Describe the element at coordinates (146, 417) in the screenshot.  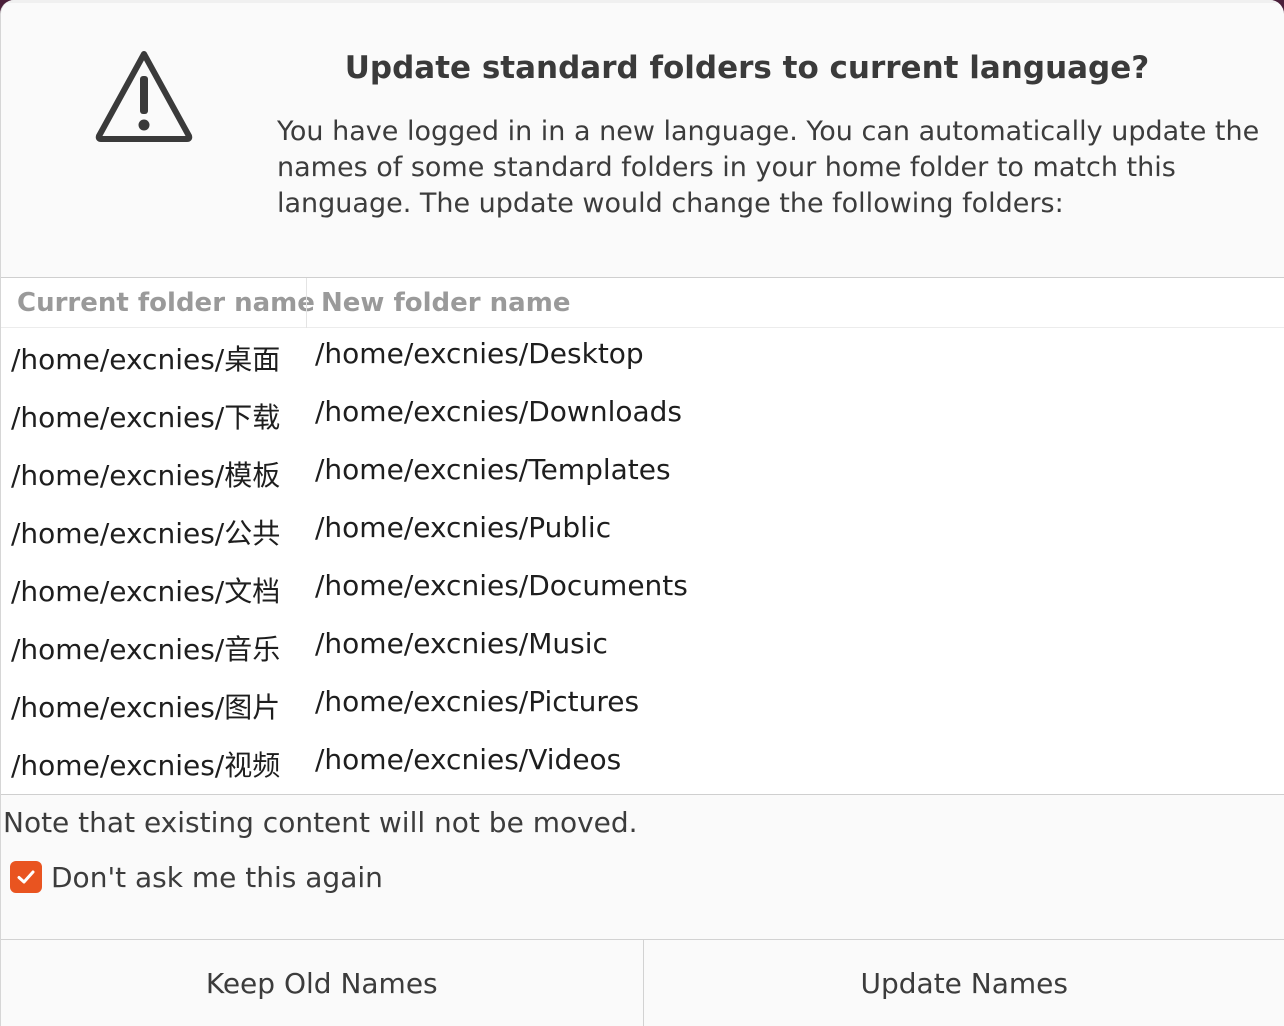
I see `current-folder-cell: /home/excnies/下载` at that location.